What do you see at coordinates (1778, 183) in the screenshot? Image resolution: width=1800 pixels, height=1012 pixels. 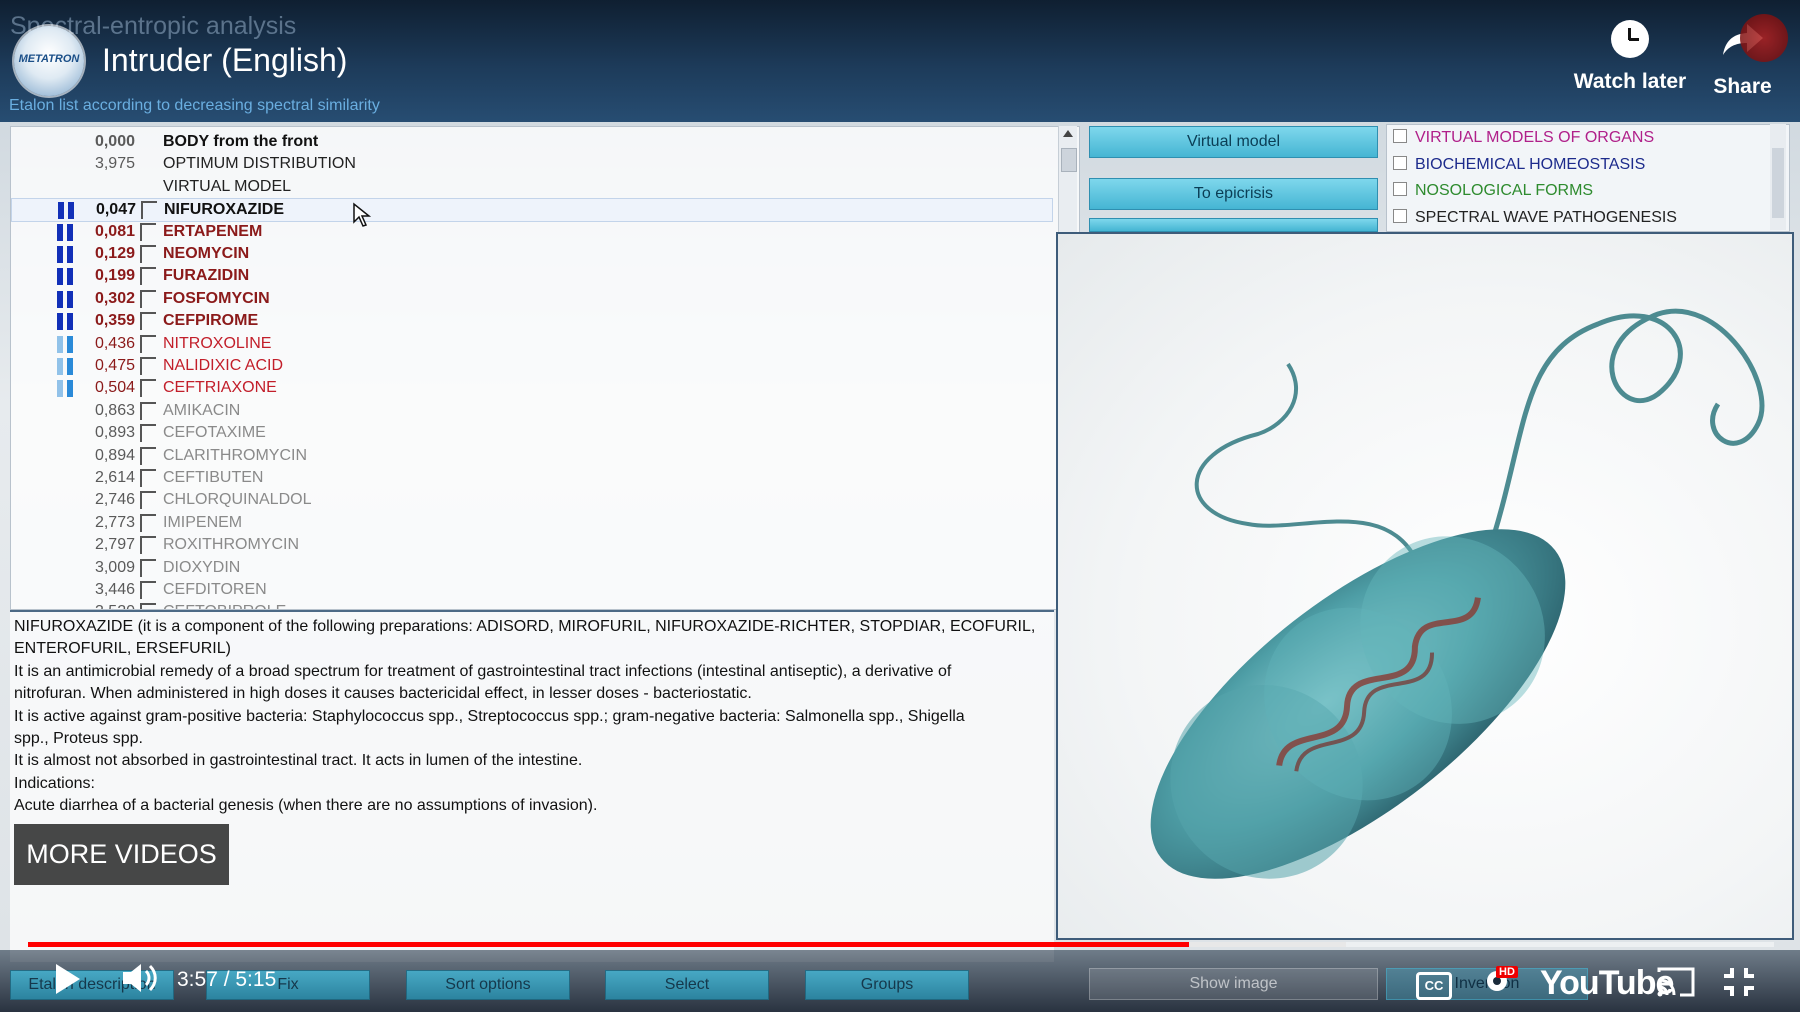 I see `checklist-scroll-thumb` at bounding box center [1778, 183].